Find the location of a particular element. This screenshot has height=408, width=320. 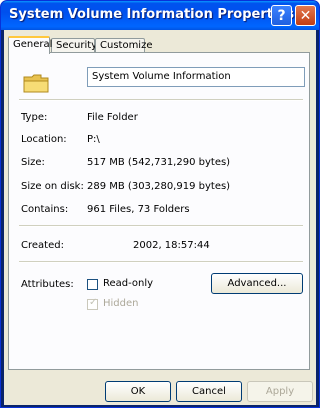

cancel-button: Cancel is located at coordinates (209, 391).